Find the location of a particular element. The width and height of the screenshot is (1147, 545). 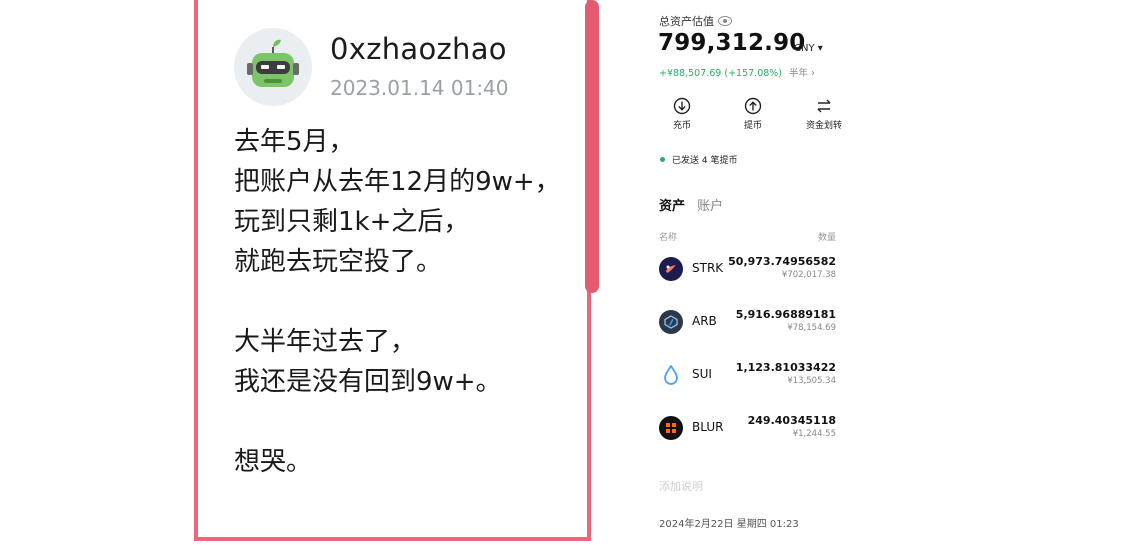

asset-symbol: BLUR is located at coordinates (708, 427).